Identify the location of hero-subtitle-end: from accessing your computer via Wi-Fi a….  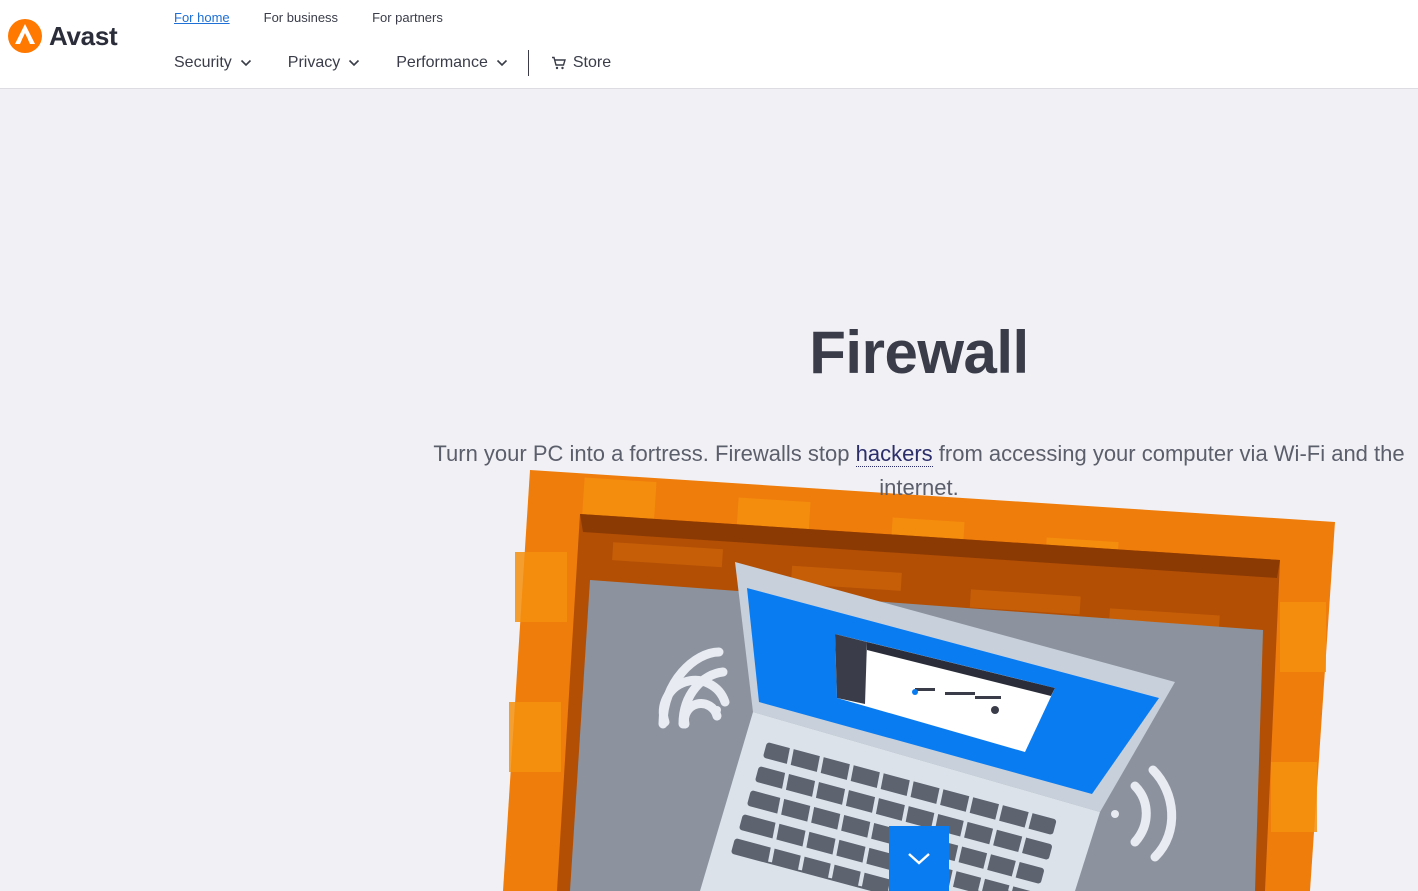
(1142, 470).